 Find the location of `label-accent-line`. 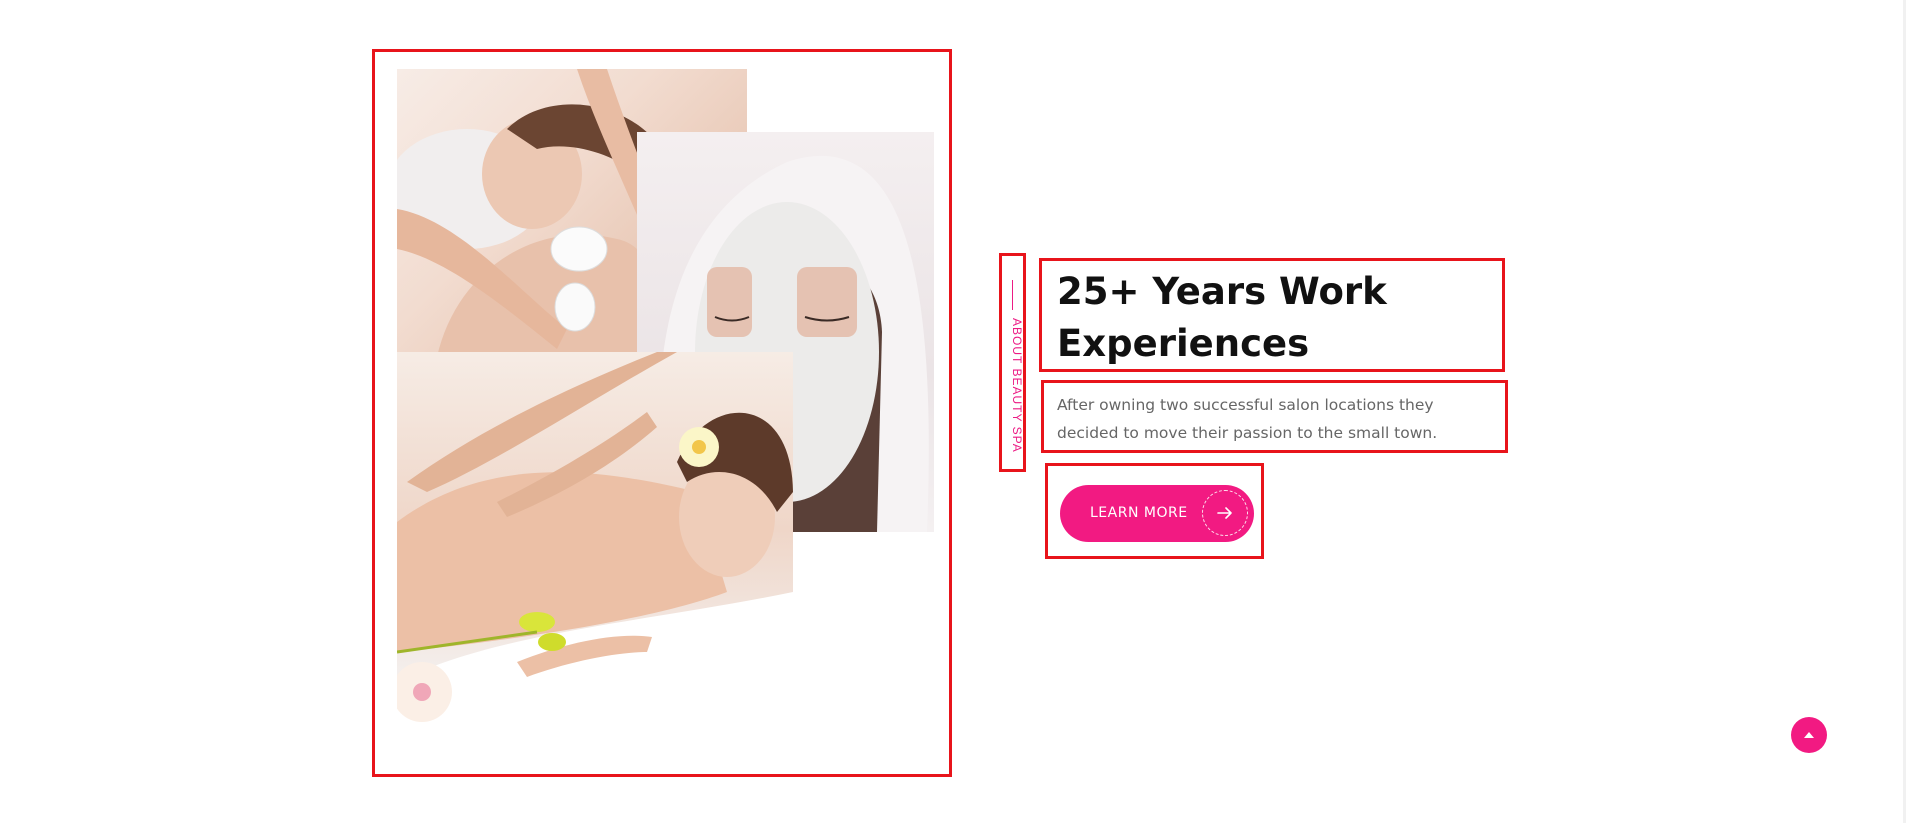

label-accent-line is located at coordinates (1012, 295).